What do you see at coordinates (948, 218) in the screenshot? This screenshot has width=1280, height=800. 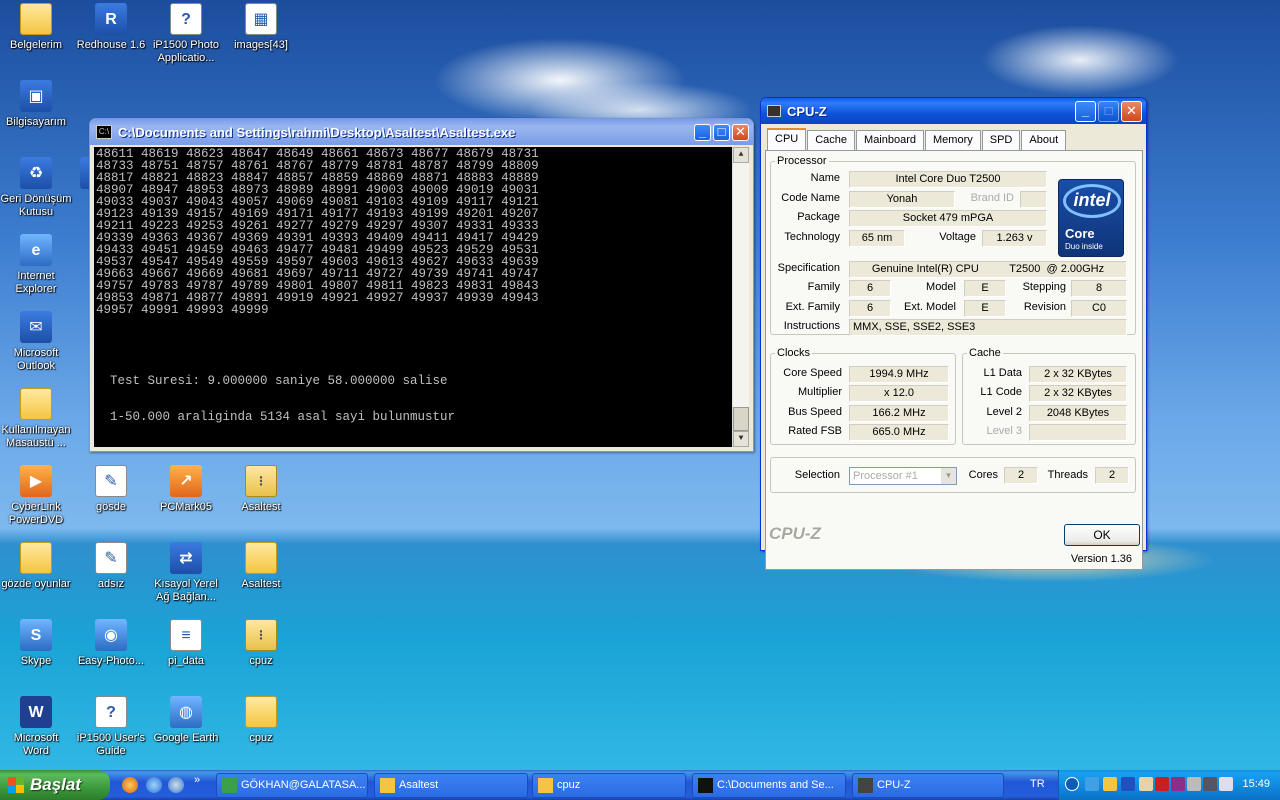 I see `package-value: Socket 479 mPGA` at bounding box center [948, 218].